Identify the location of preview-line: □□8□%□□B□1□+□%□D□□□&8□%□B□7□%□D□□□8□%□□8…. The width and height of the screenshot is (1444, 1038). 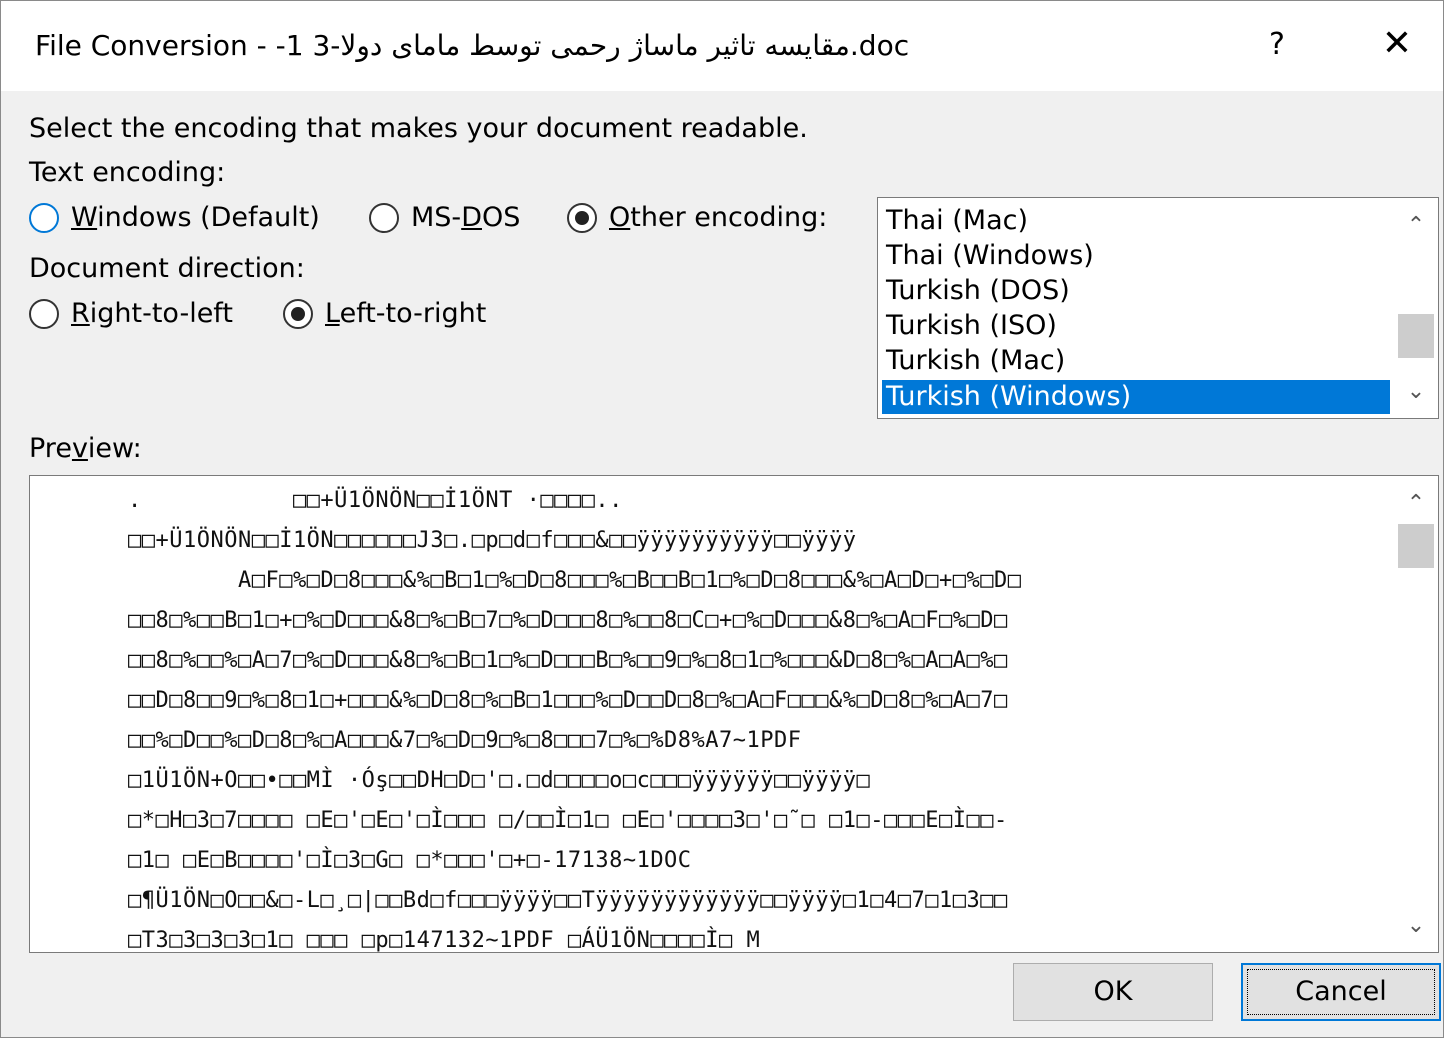
(568, 620).